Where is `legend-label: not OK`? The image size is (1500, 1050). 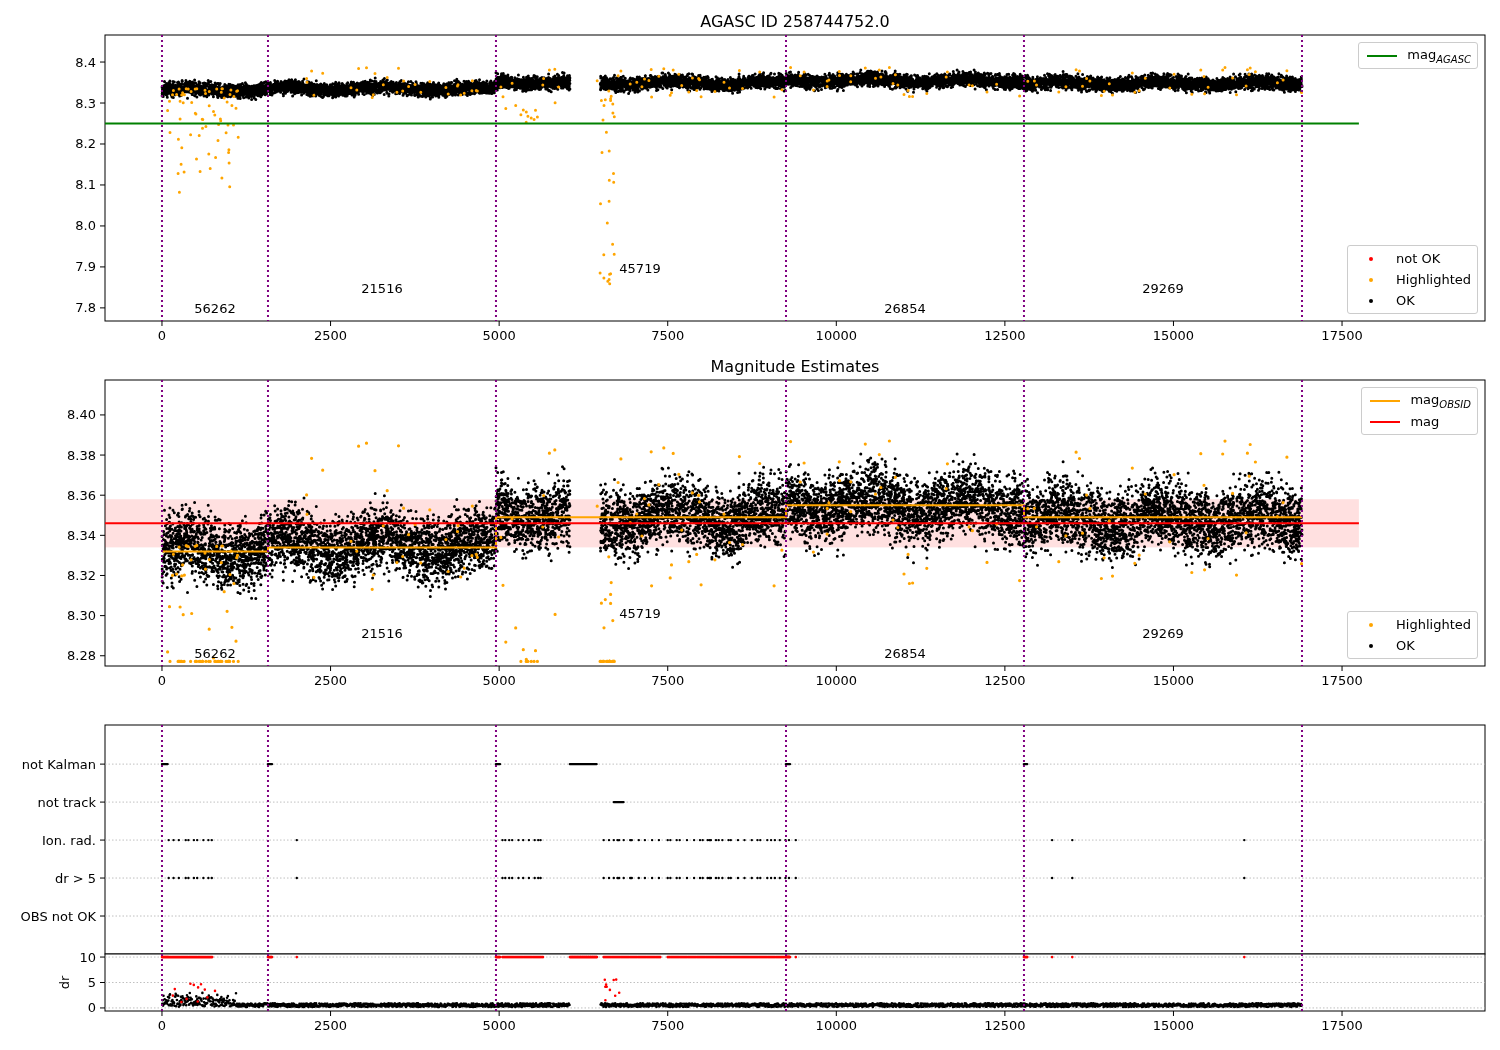 legend-label: not OK is located at coordinates (1418, 258).